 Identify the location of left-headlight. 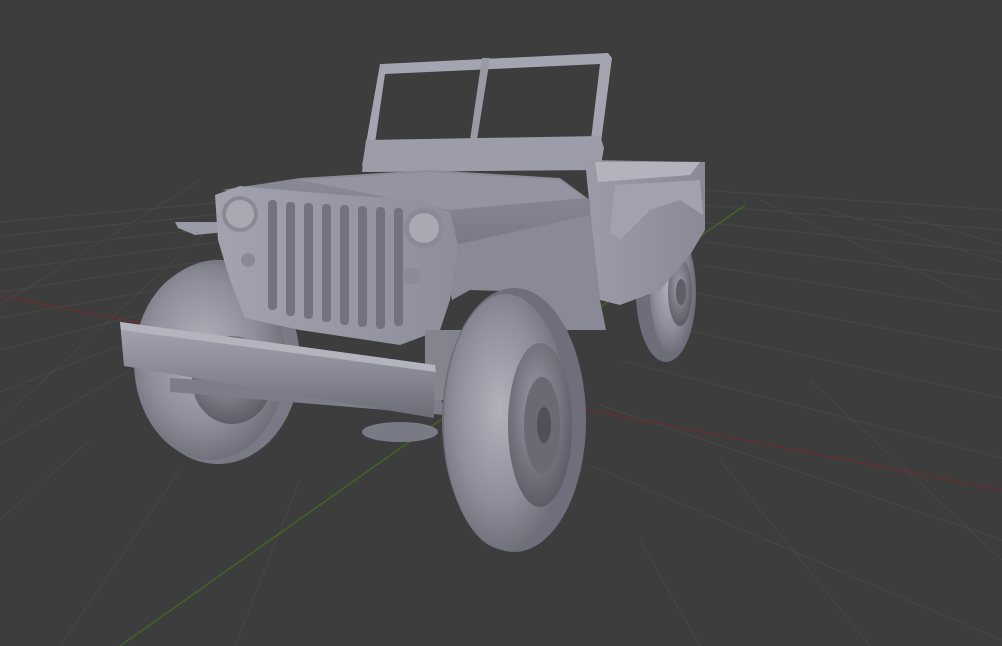
(240, 214).